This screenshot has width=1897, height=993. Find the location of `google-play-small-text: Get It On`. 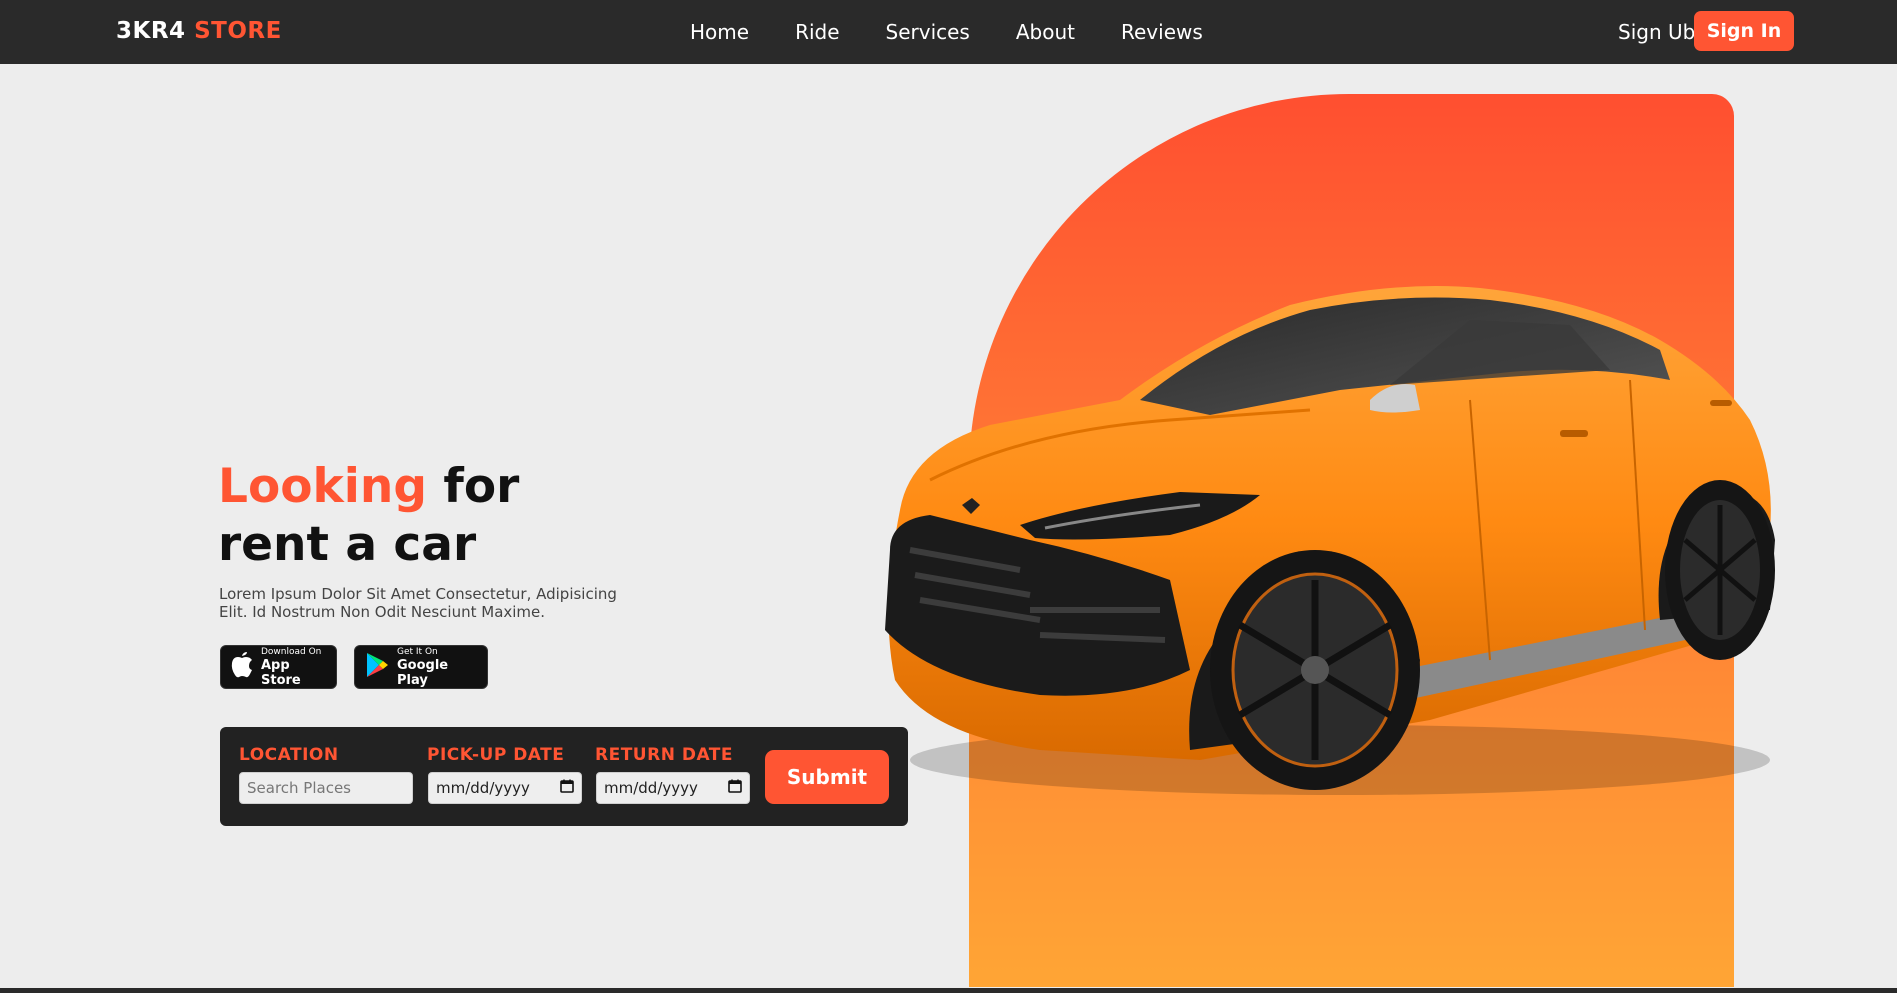

google-play-small-text: Get It On is located at coordinates (417, 651).